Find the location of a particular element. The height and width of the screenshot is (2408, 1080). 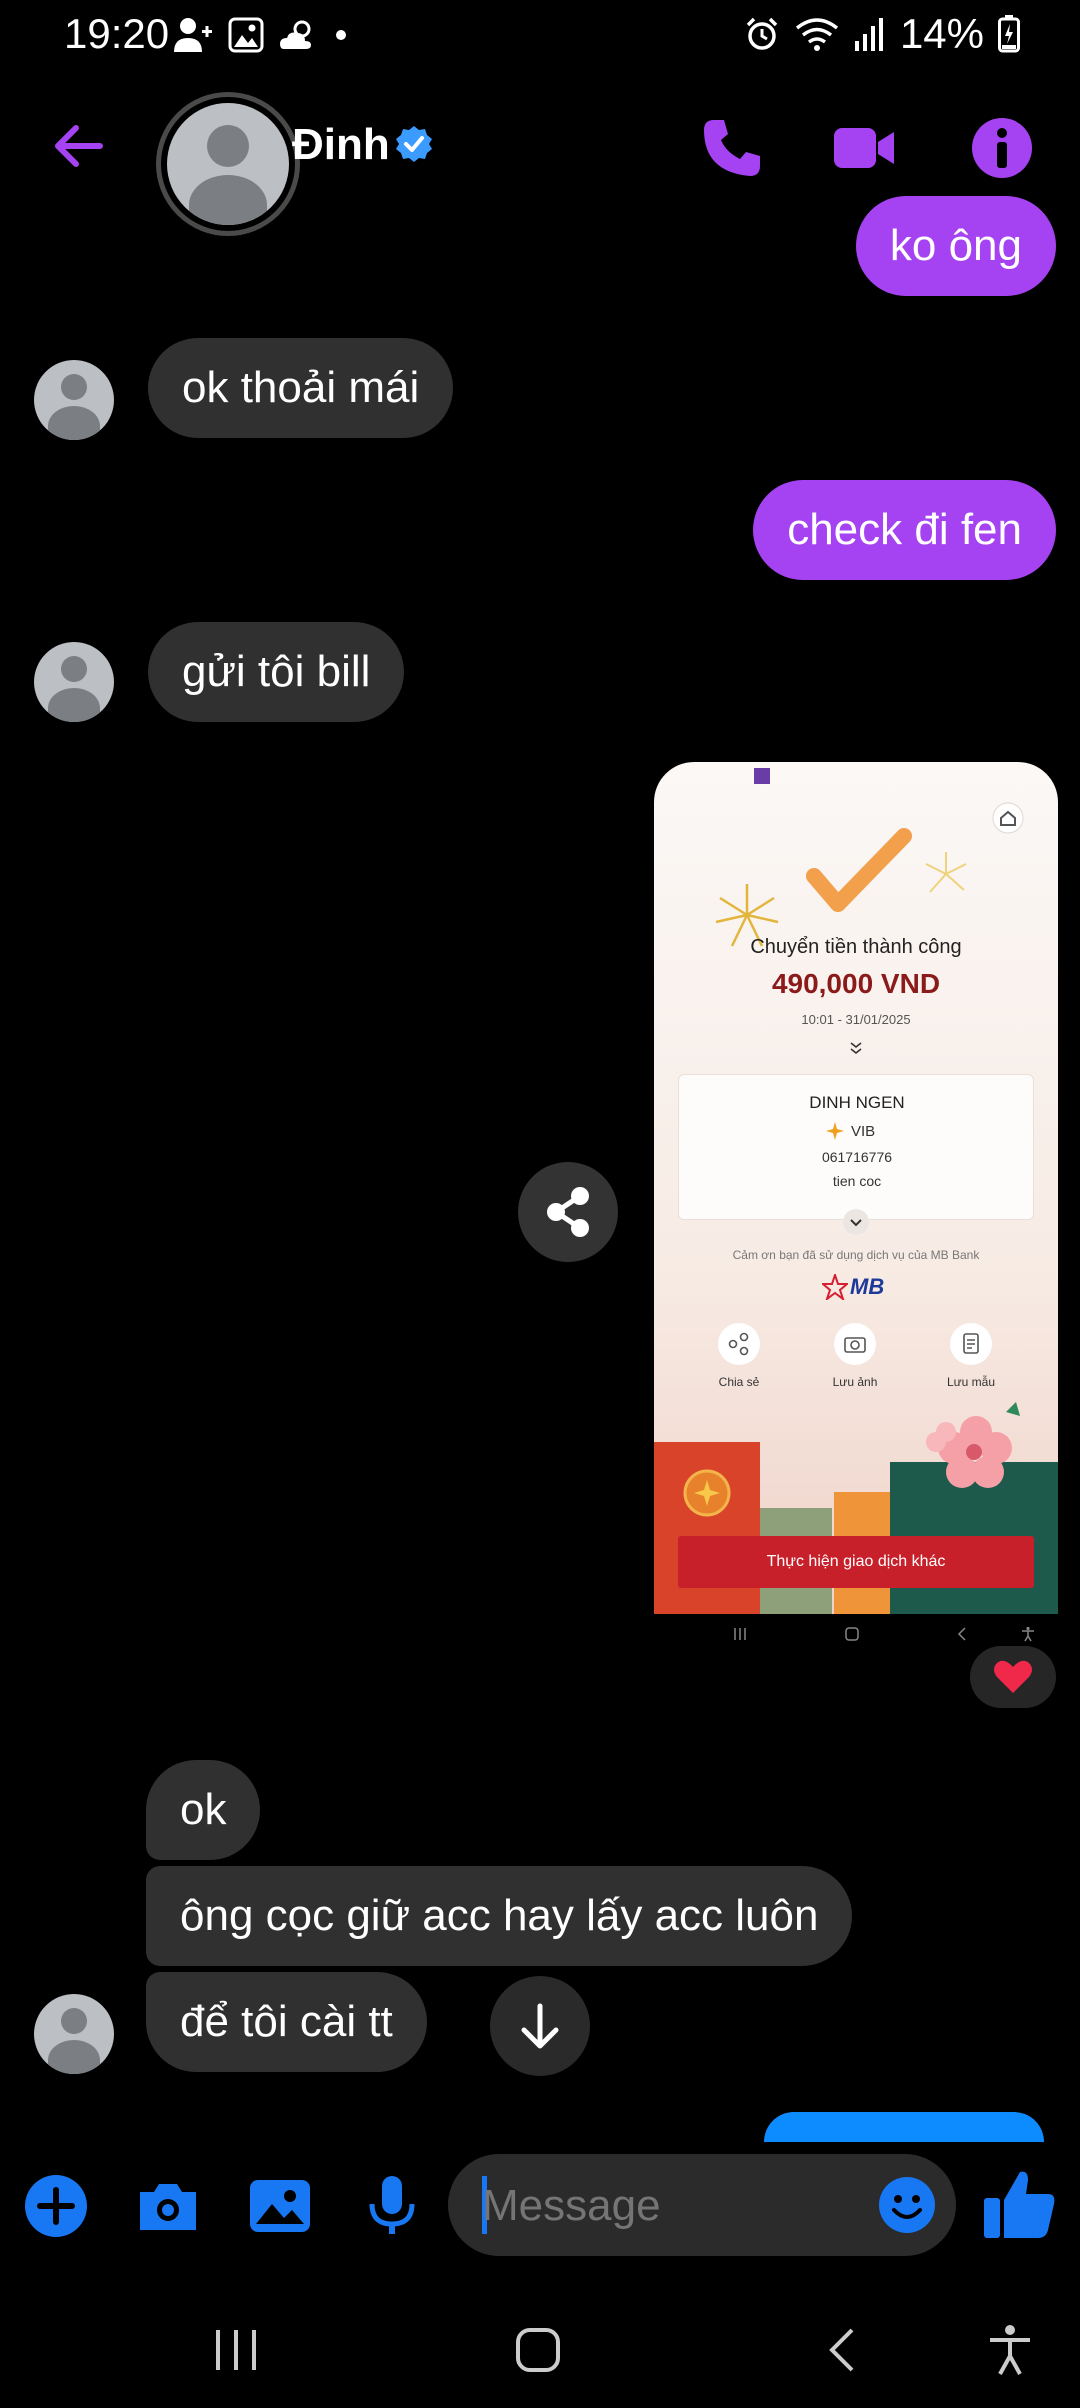

message-input is located at coordinates (672, 2206).